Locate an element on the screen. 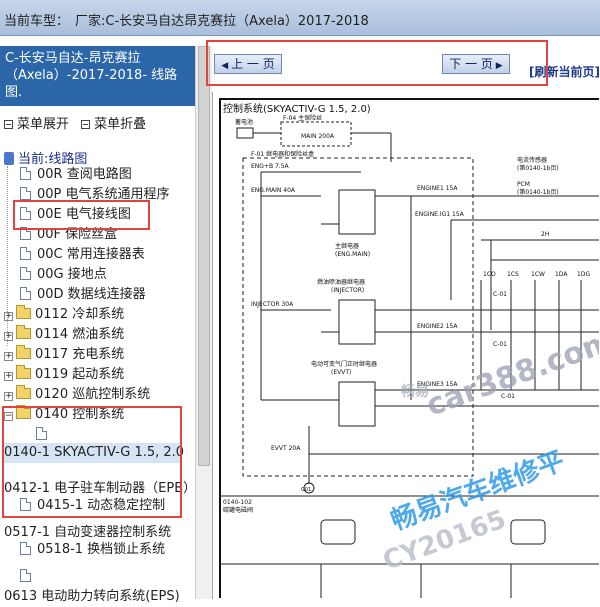 The width and height of the screenshot is (600, 607). tree-item-00r: 00R 查阅电路图 is located at coordinates (76, 175).